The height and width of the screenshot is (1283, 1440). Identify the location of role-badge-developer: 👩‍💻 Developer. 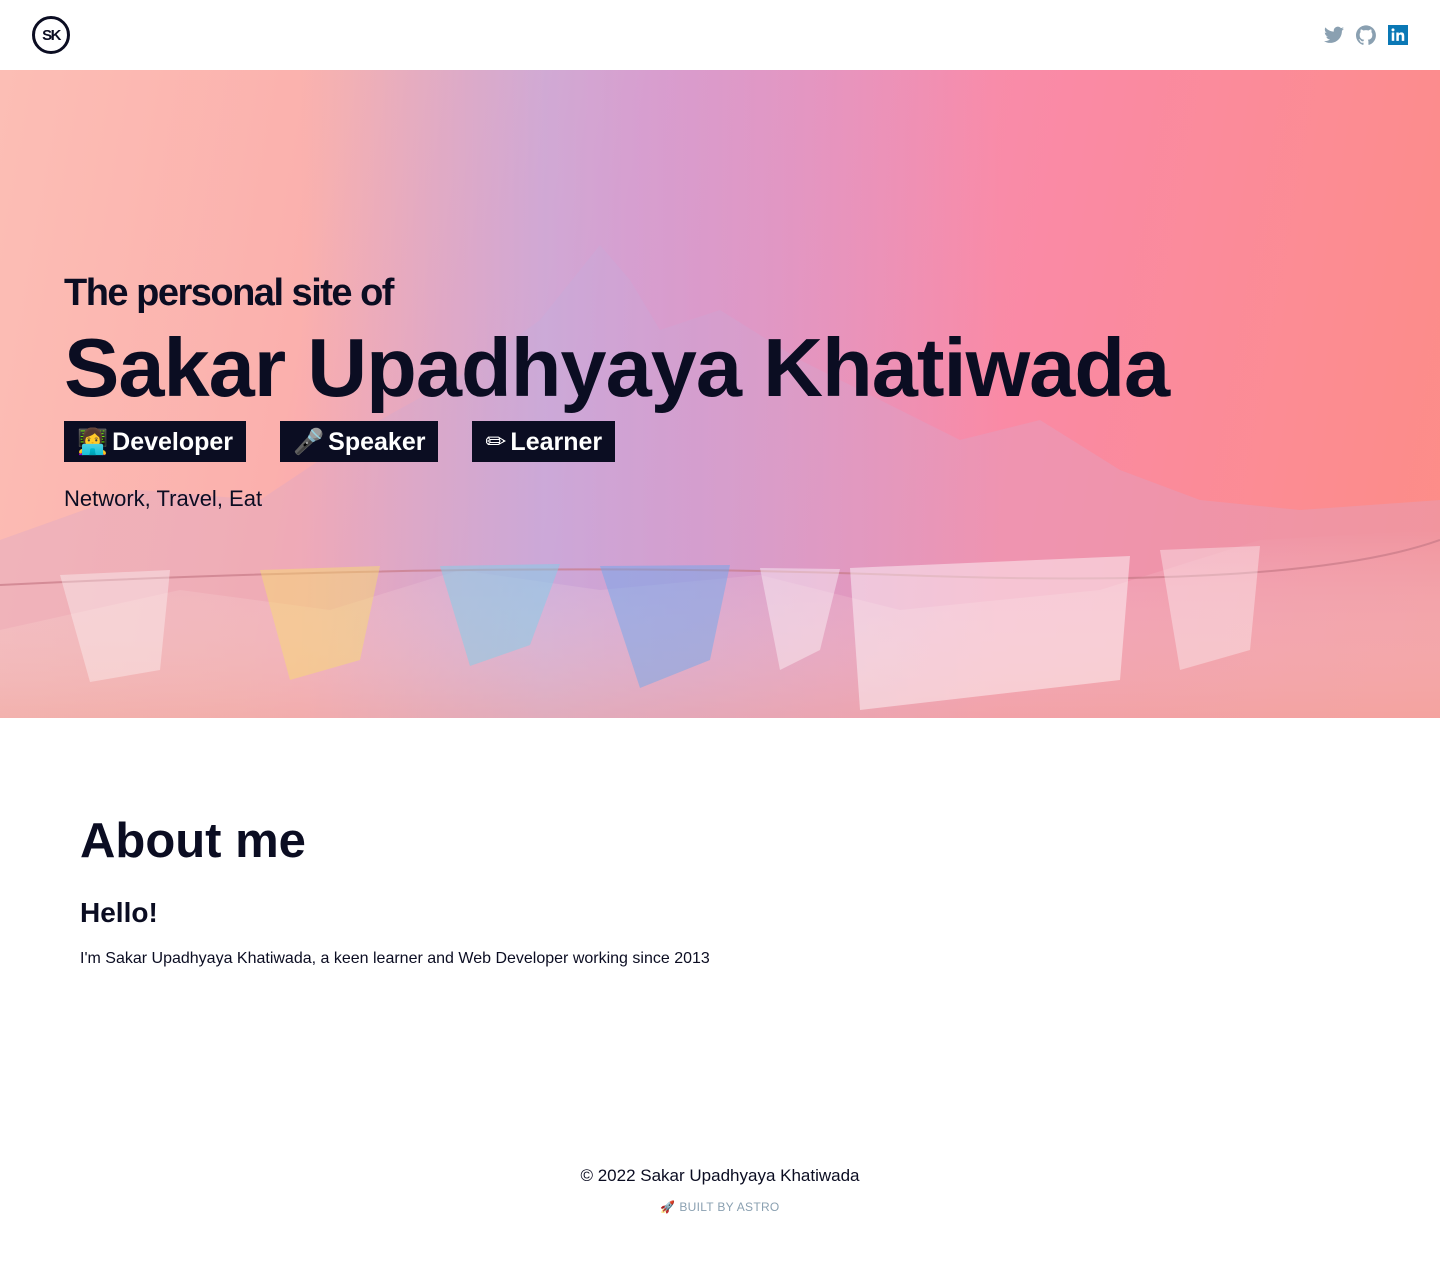
(155, 441).